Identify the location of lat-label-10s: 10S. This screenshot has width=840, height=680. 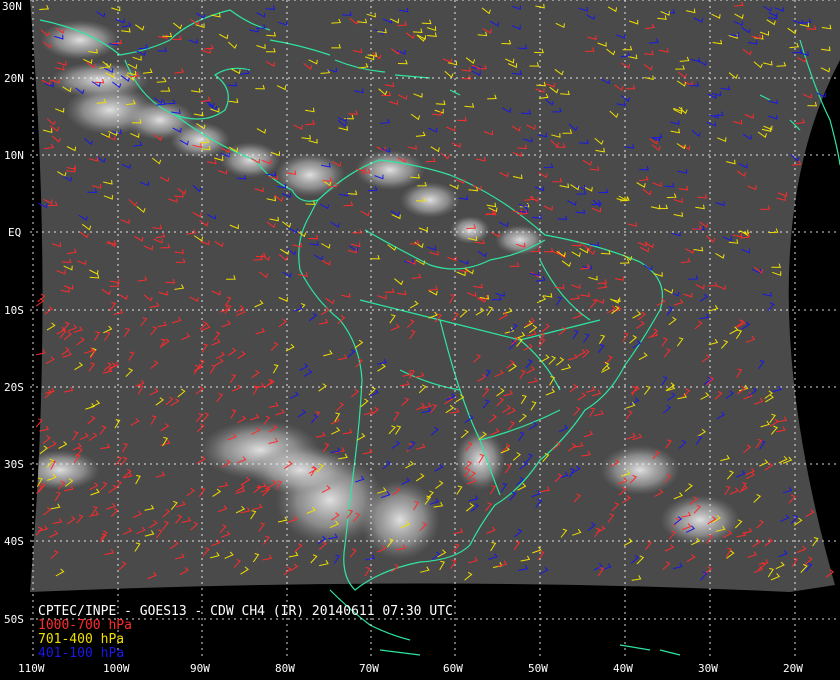
(14, 310).